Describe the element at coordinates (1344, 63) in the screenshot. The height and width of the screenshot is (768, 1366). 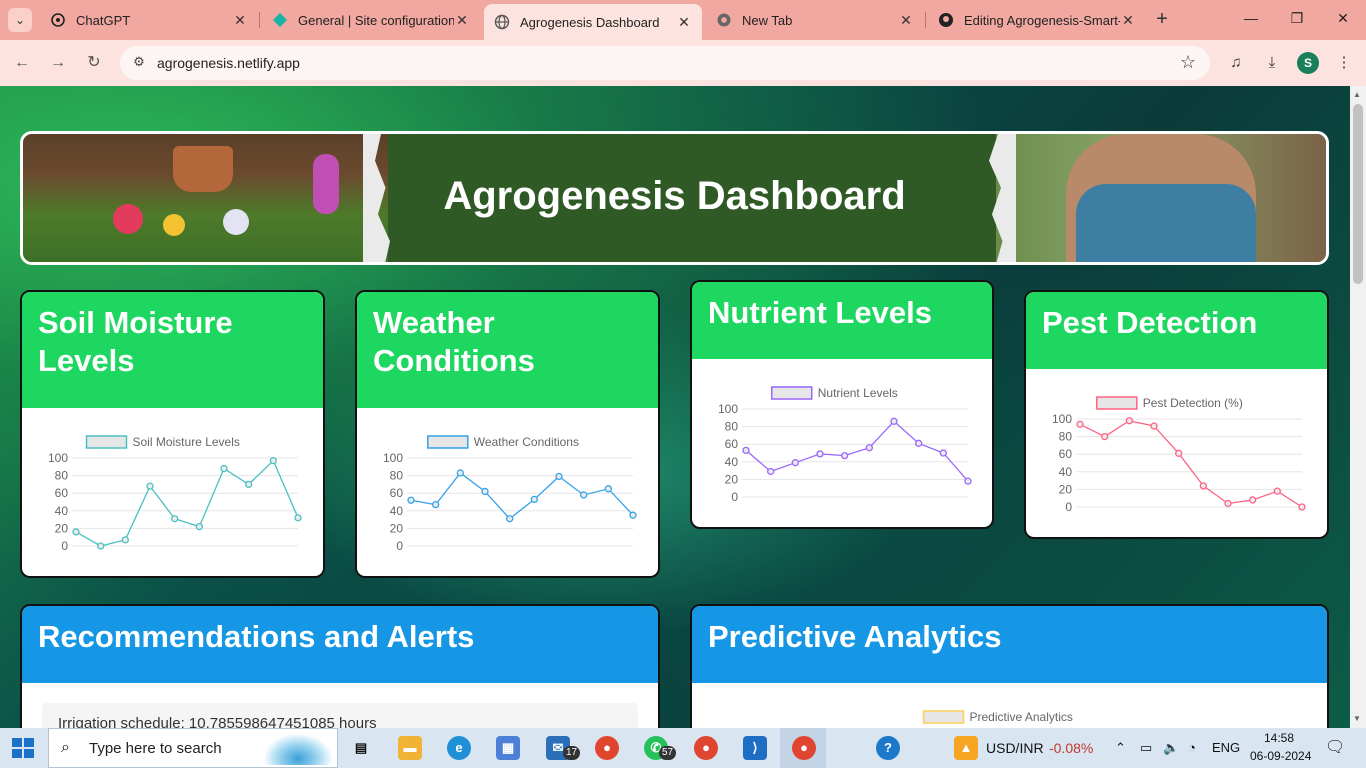
I see `menu-kebab-icon: ⋮` at that location.